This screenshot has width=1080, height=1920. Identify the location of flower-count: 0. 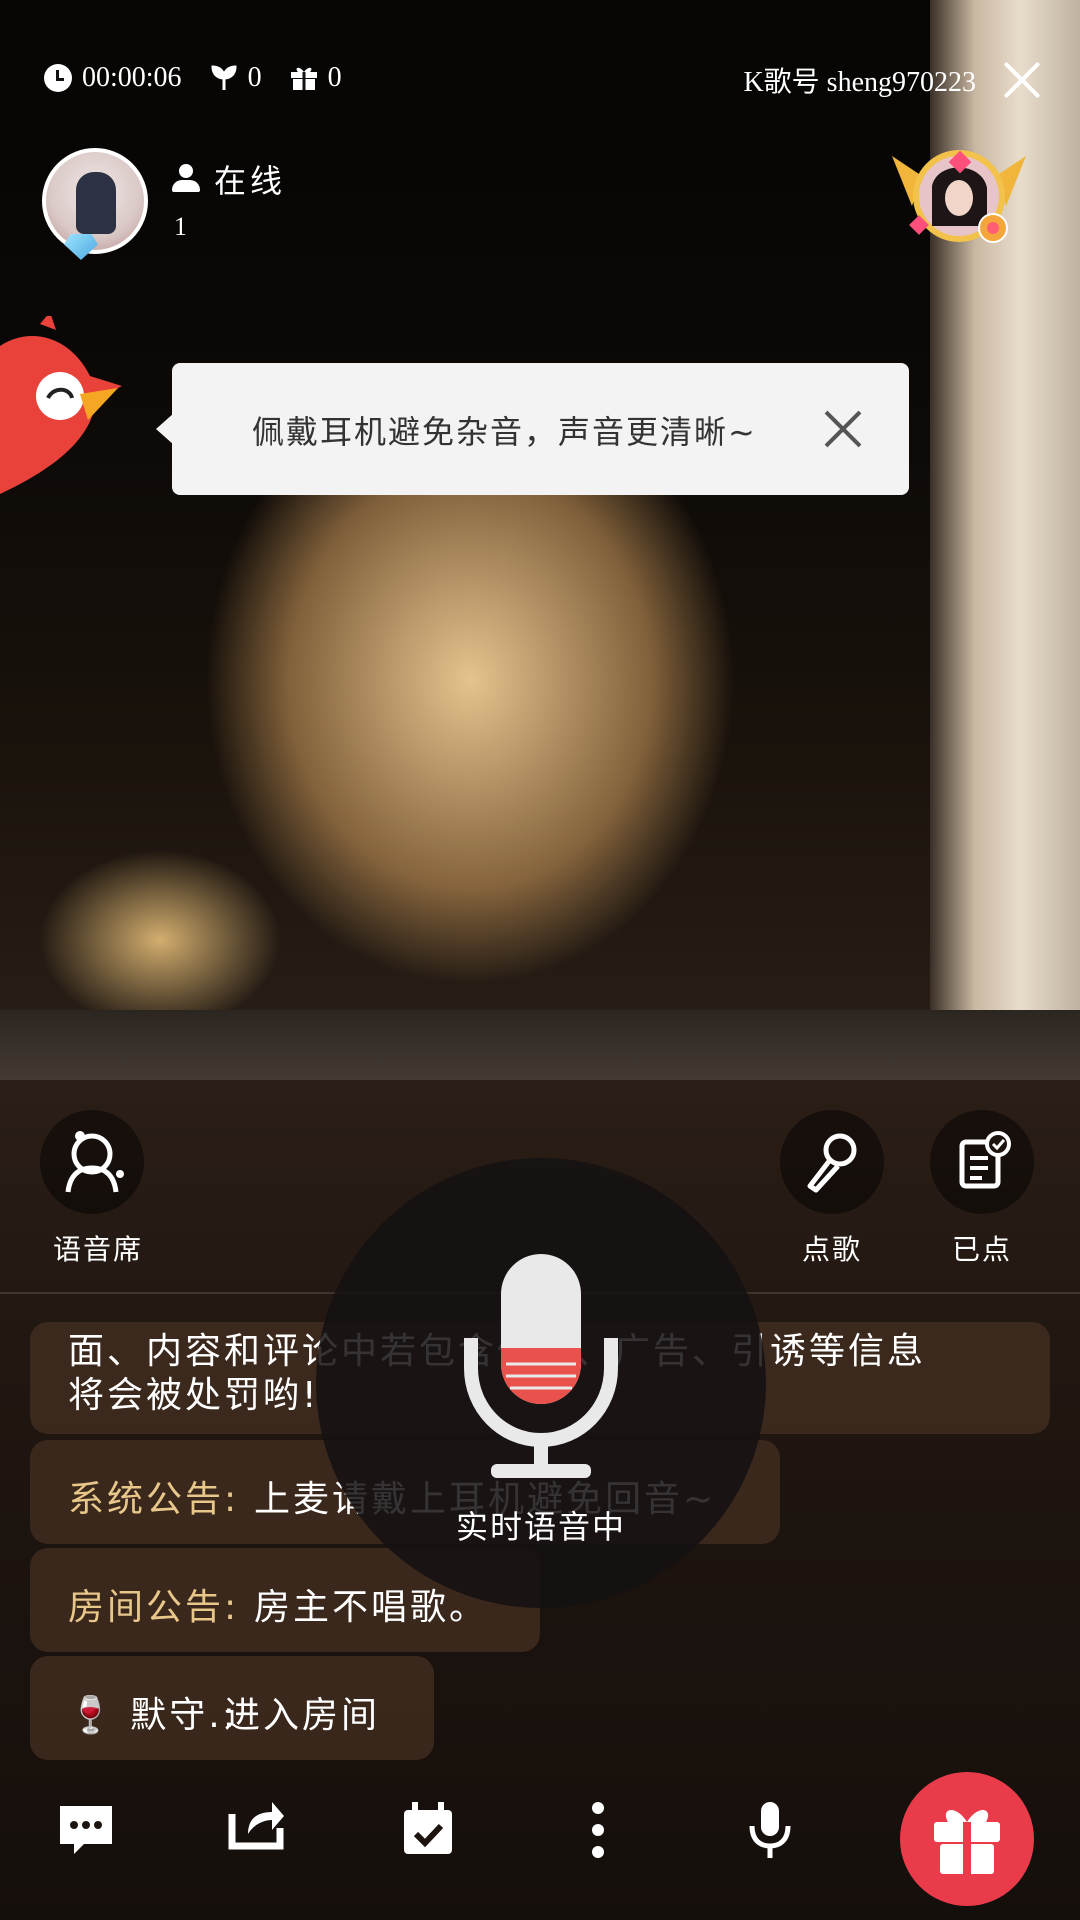
(254, 77).